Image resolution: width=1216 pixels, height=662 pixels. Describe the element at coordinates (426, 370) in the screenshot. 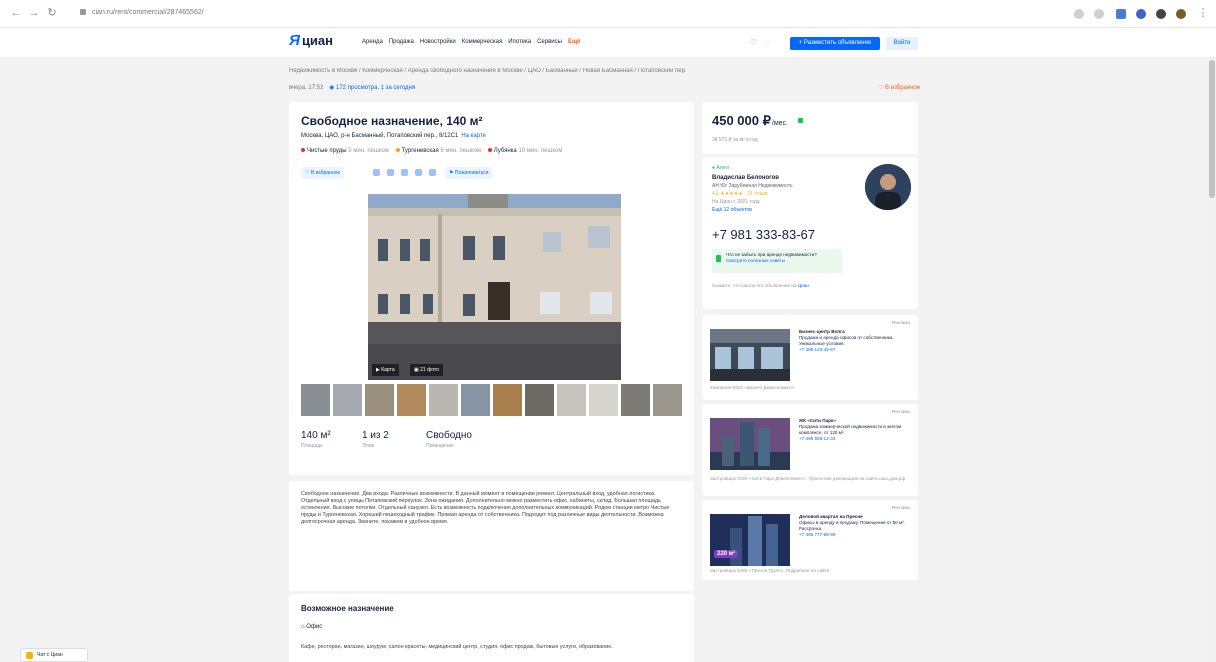

I see `gallery-photos-button: ▣ 21 фото` at that location.